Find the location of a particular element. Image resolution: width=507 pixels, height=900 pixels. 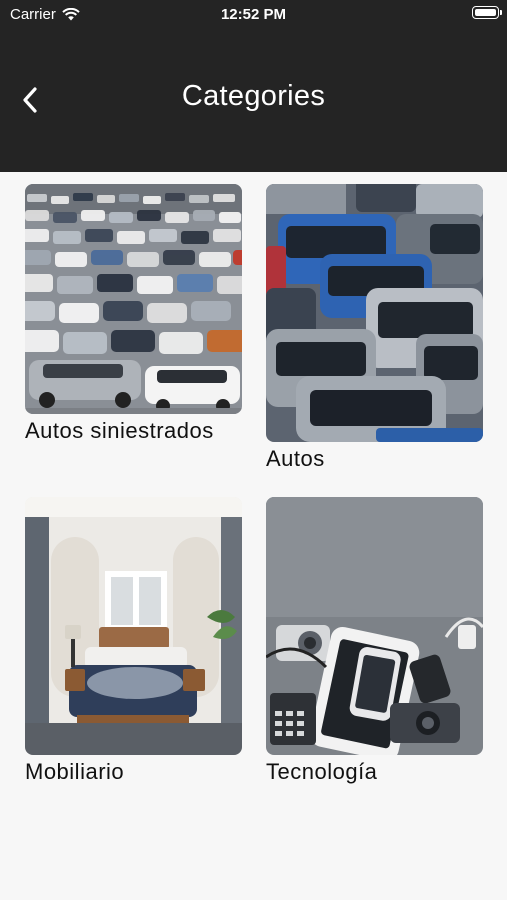

battery-icon is located at coordinates (487, 12).